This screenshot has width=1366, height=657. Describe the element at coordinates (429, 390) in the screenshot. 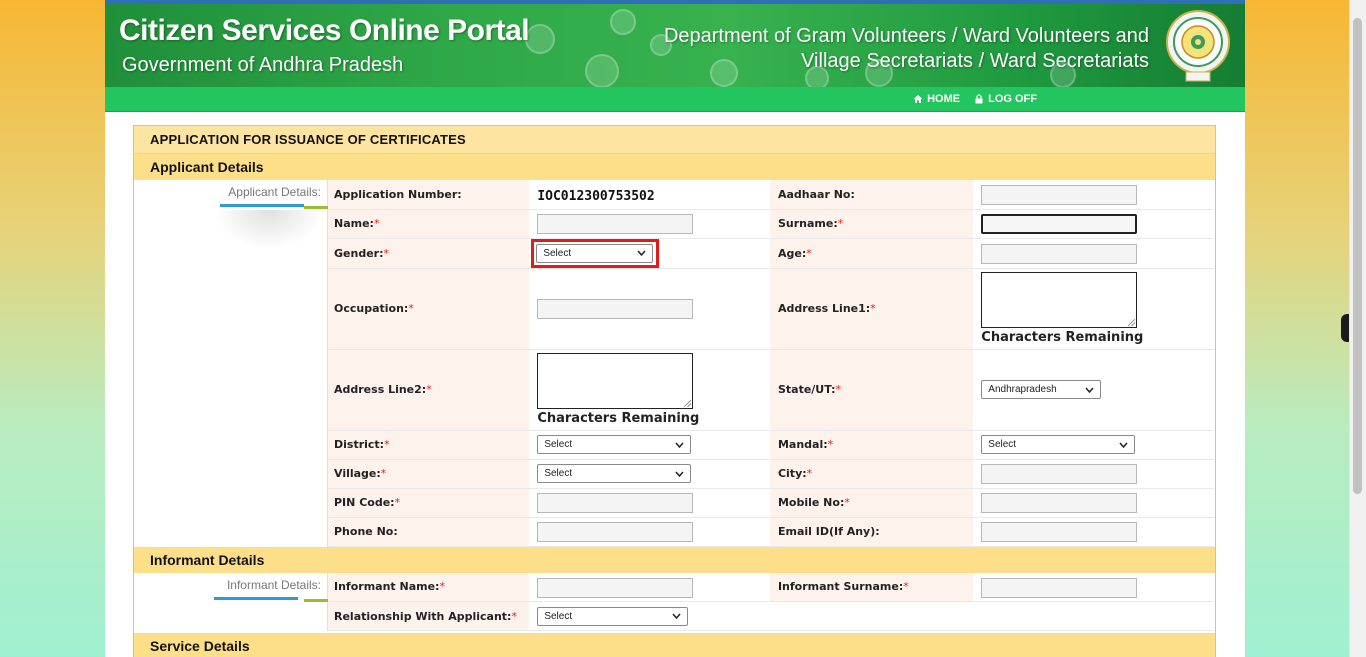

I see `address2-label: Address Line2:*` at that location.